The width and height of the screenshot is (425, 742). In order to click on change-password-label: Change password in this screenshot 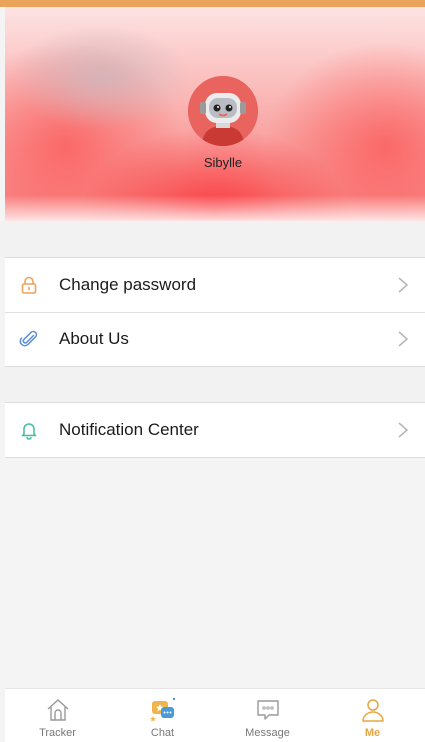, I will do `click(128, 284)`.